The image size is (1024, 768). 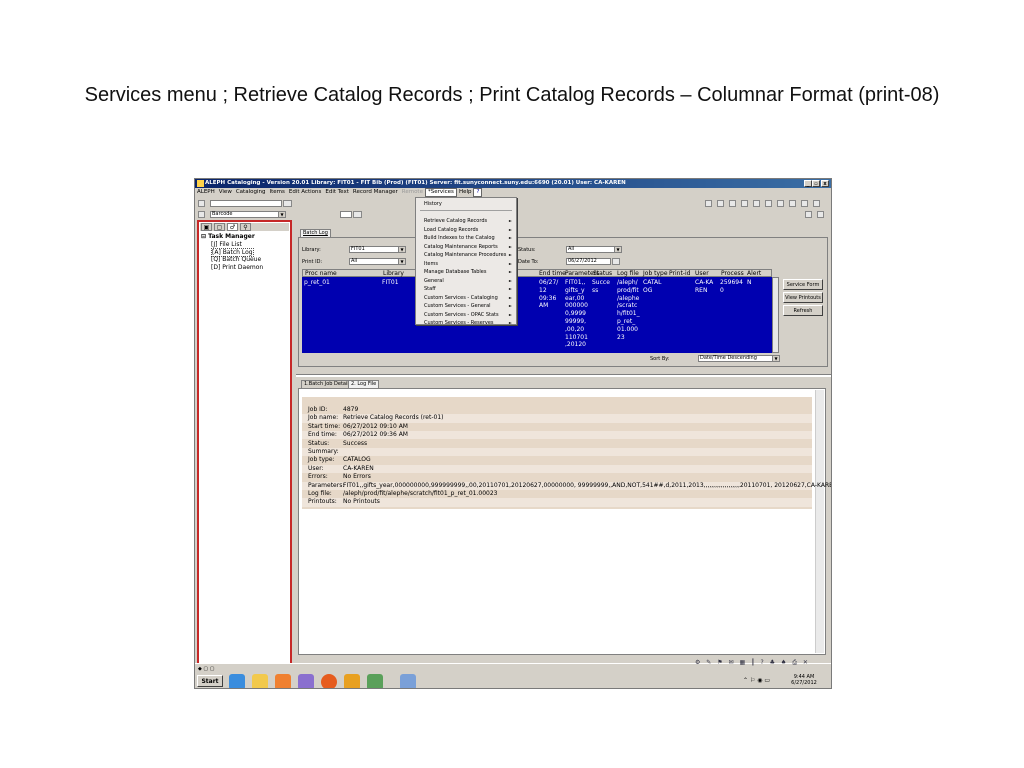 I want to click on close-button: x, so click(x=825, y=183).